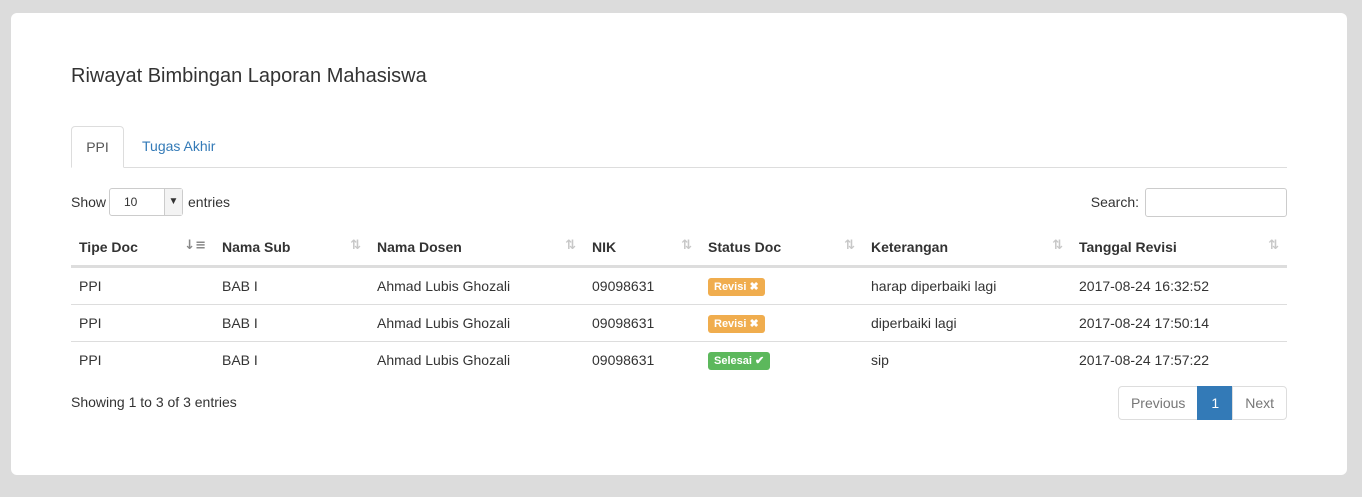  I want to click on column-header-label: Tanggal Revisi, so click(1128, 246).